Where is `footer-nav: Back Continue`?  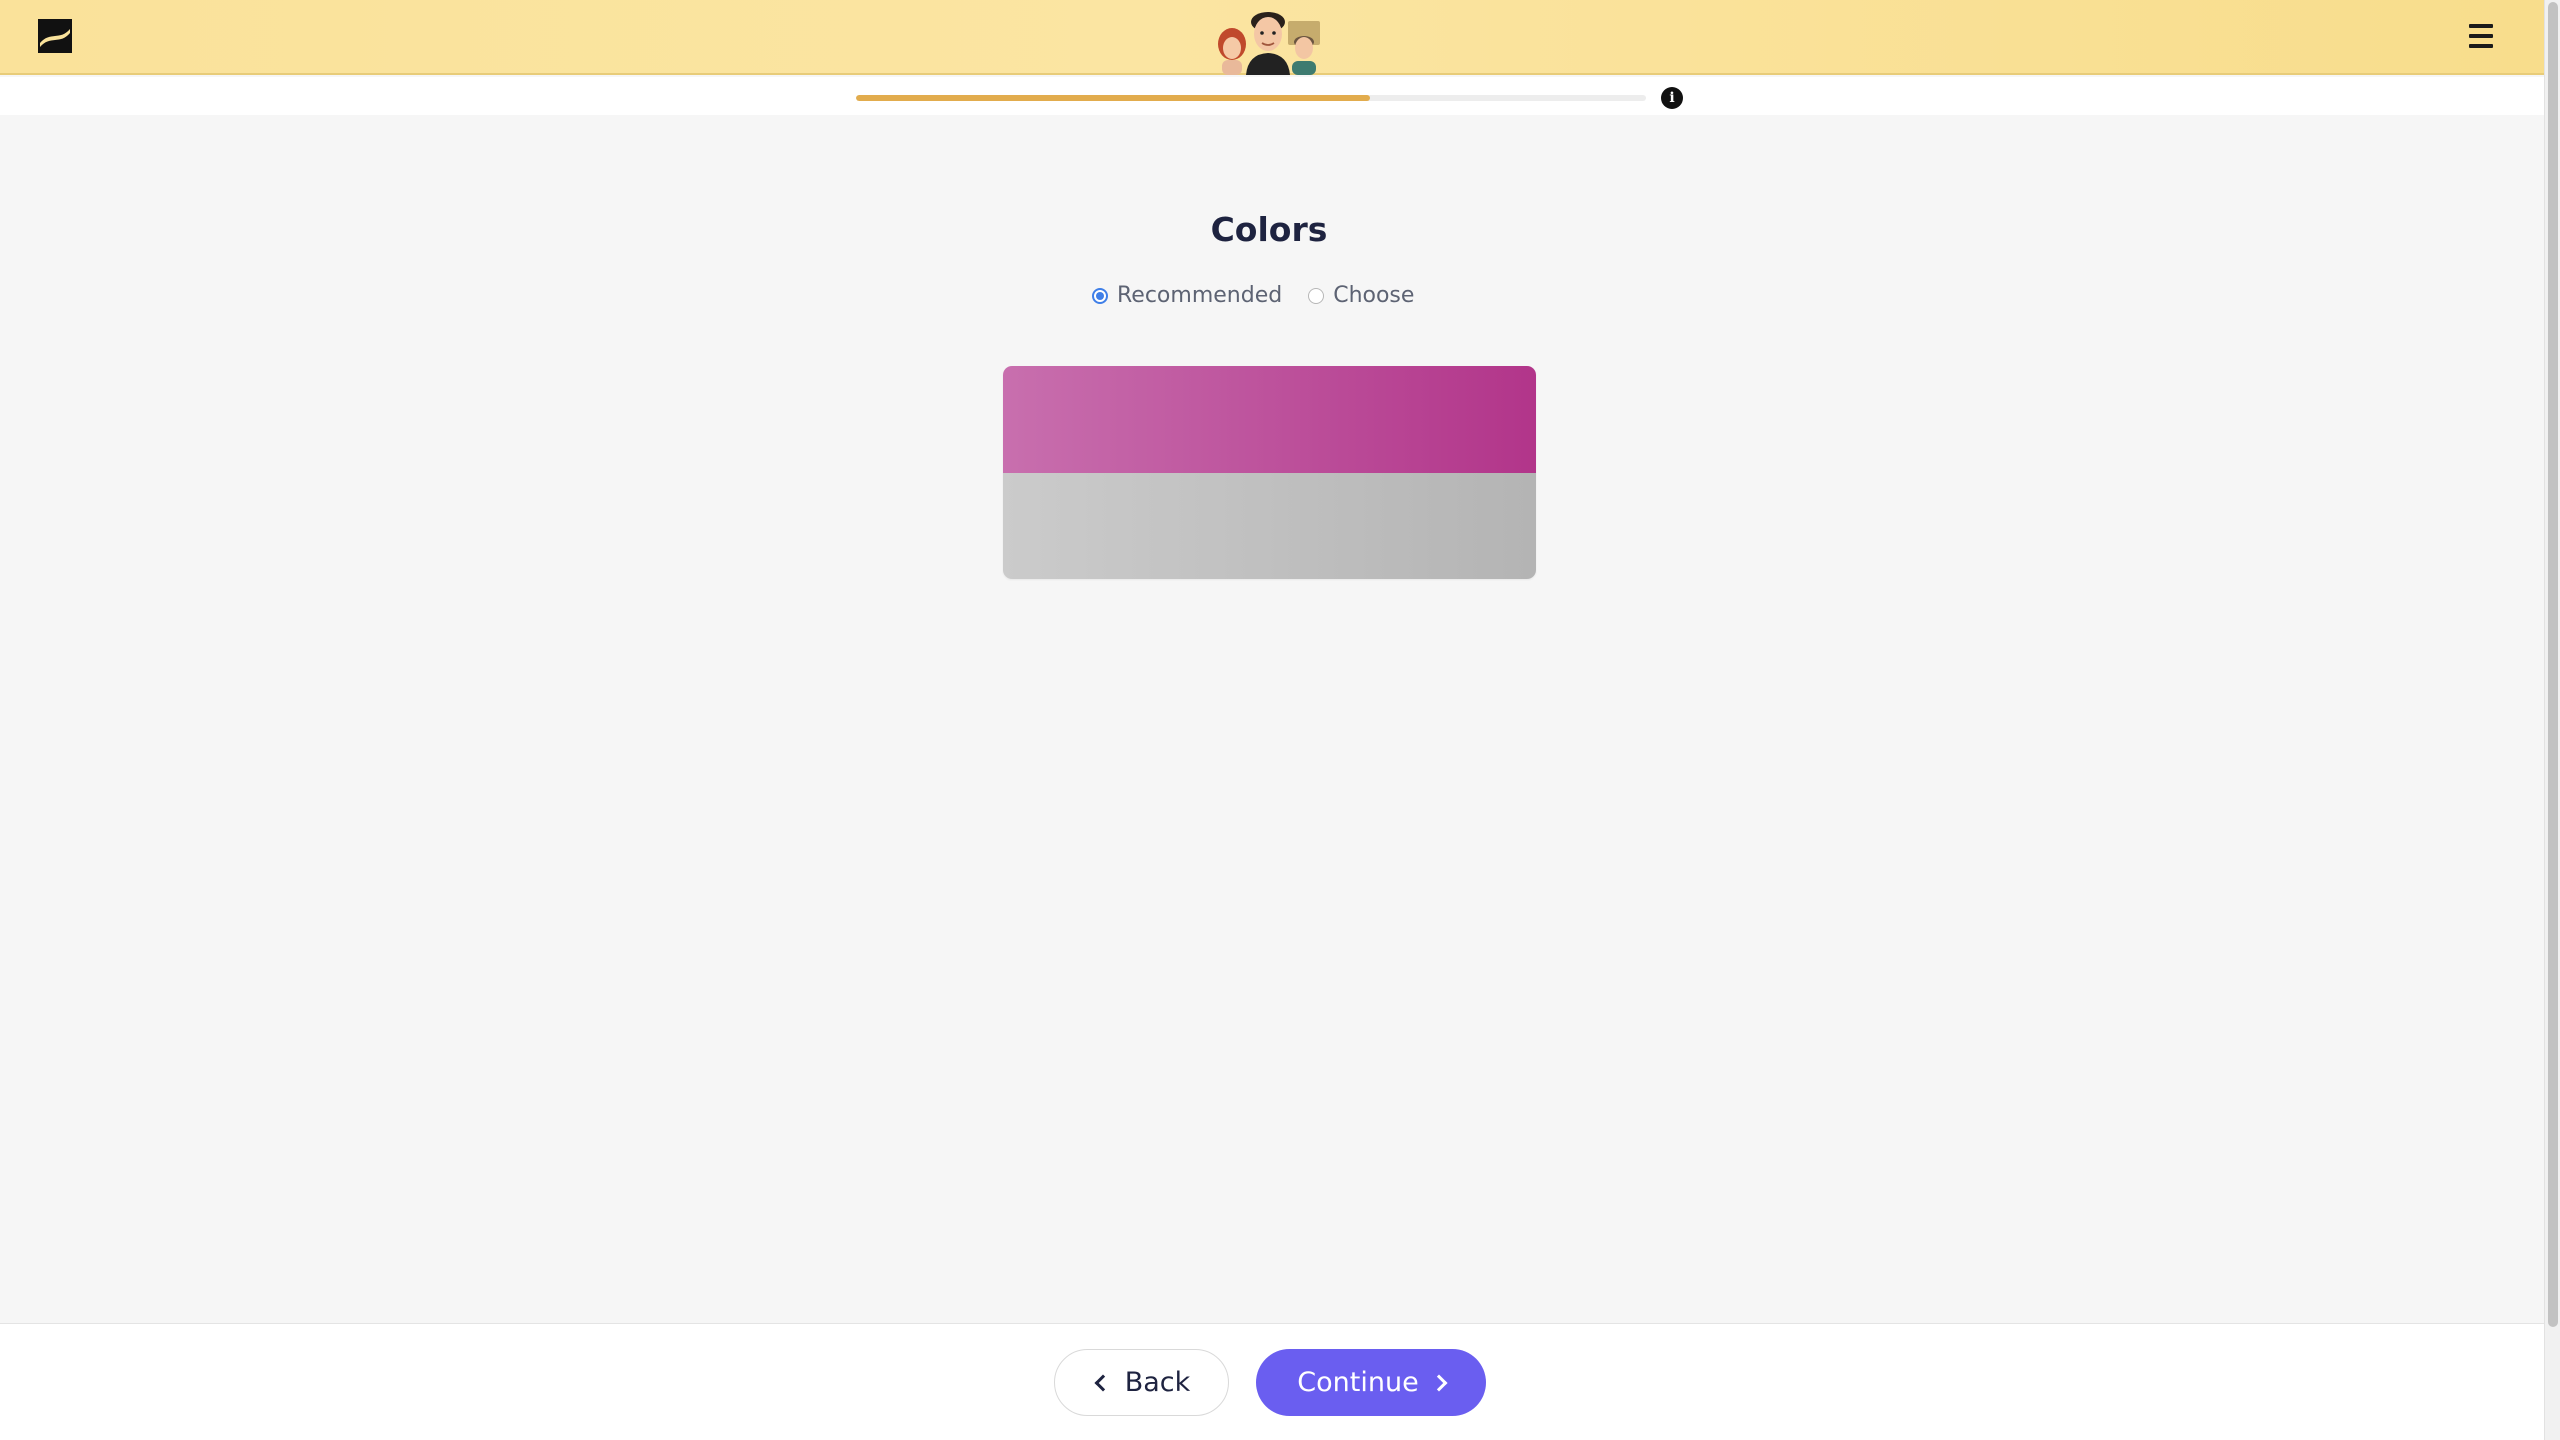
footer-nav: Back Continue is located at coordinates (1272, 1381).